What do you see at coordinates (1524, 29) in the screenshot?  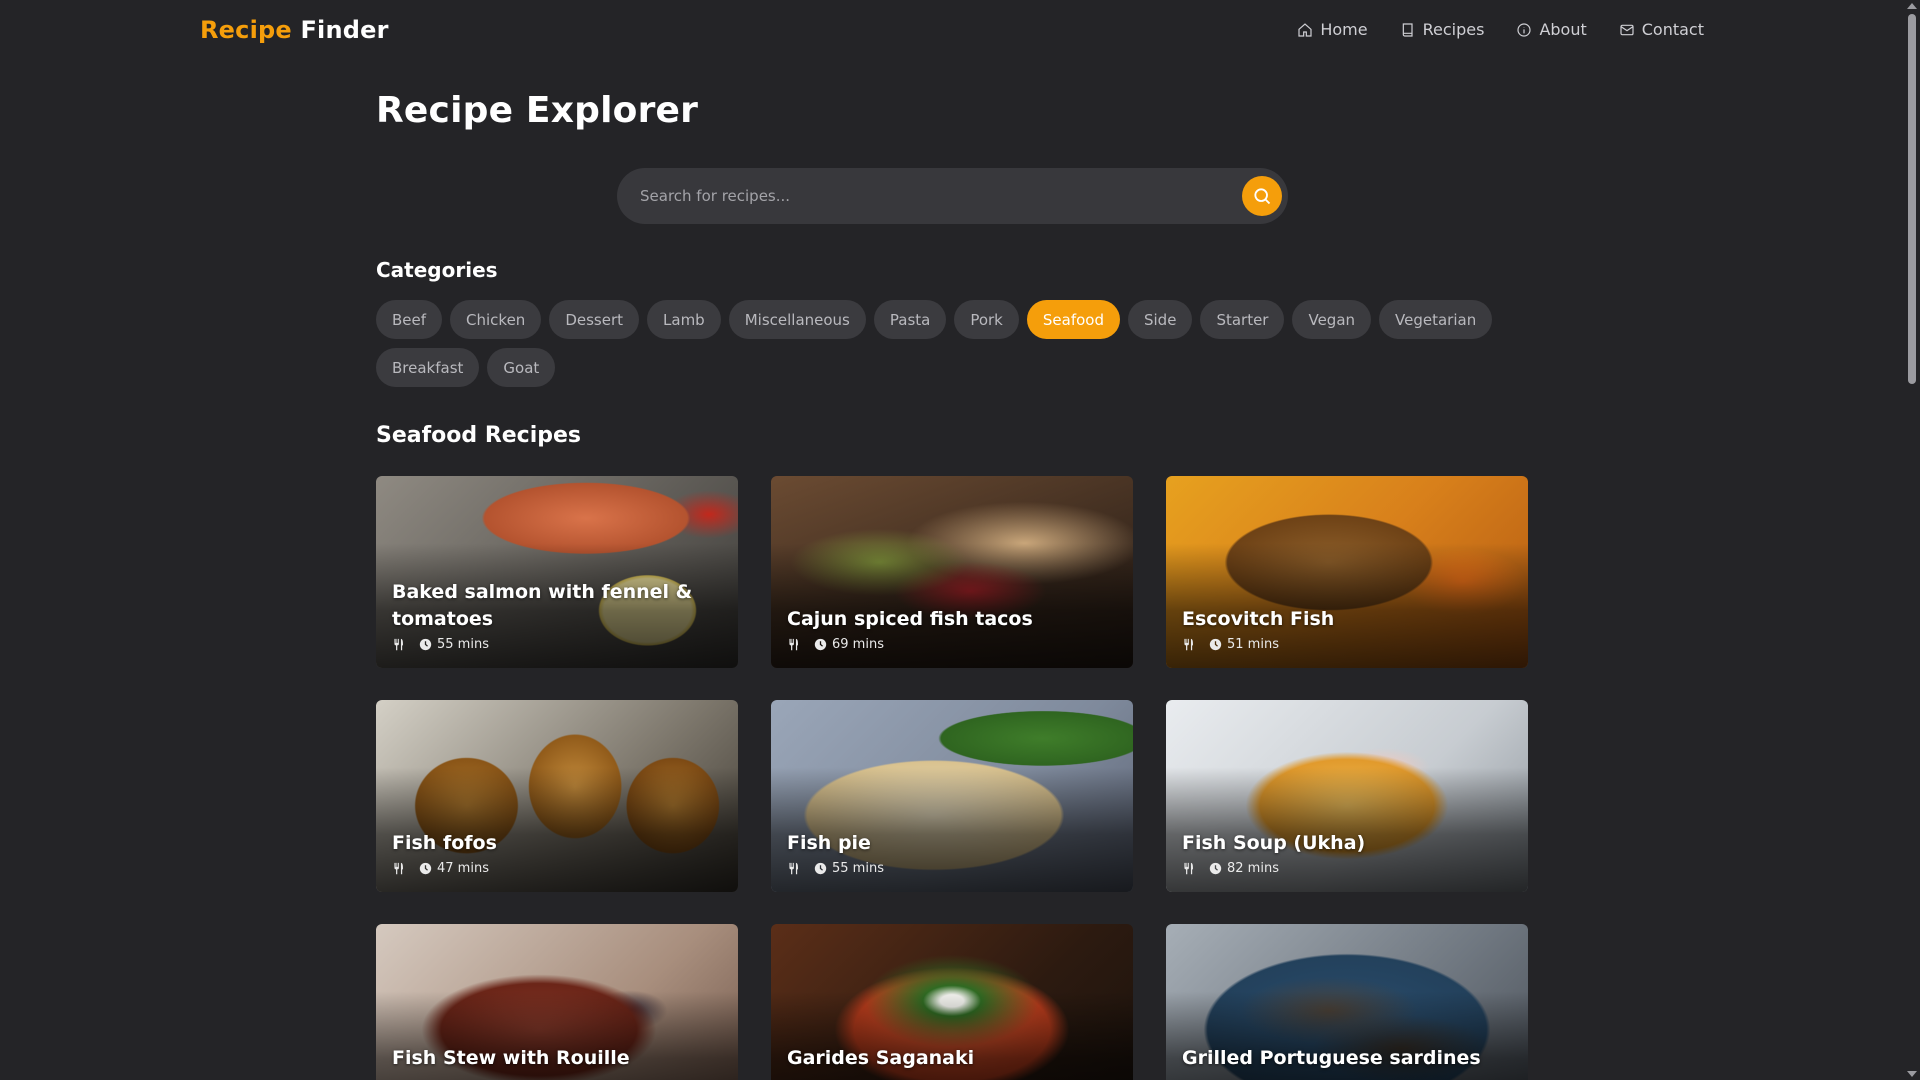 I see `info-icon` at bounding box center [1524, 29].